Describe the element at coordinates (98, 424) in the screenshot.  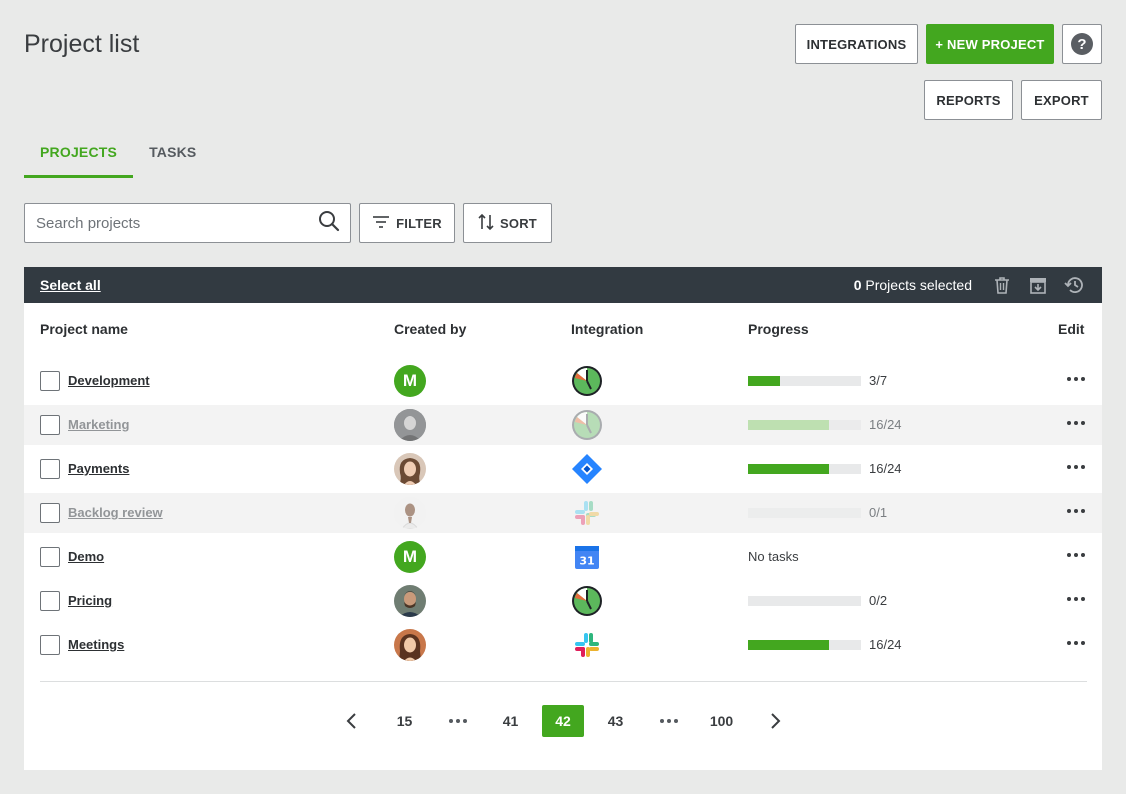
I see `project-name-link: Marketing` at that location.